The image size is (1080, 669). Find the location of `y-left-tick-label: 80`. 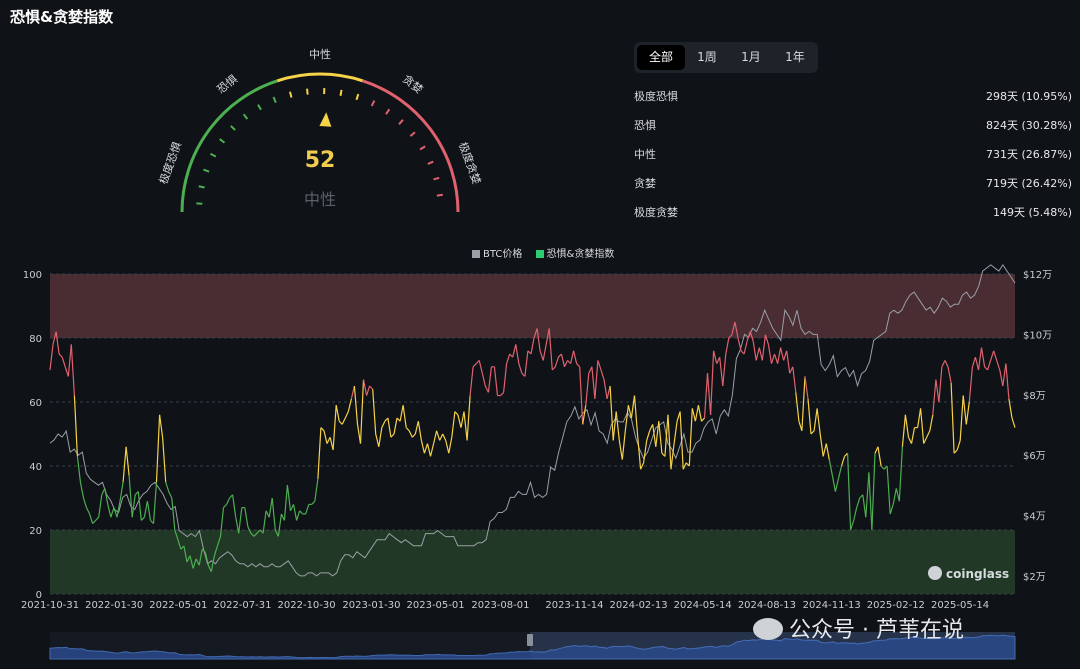

y-left-tick-label: 80 is located at coordinates (35, 339).